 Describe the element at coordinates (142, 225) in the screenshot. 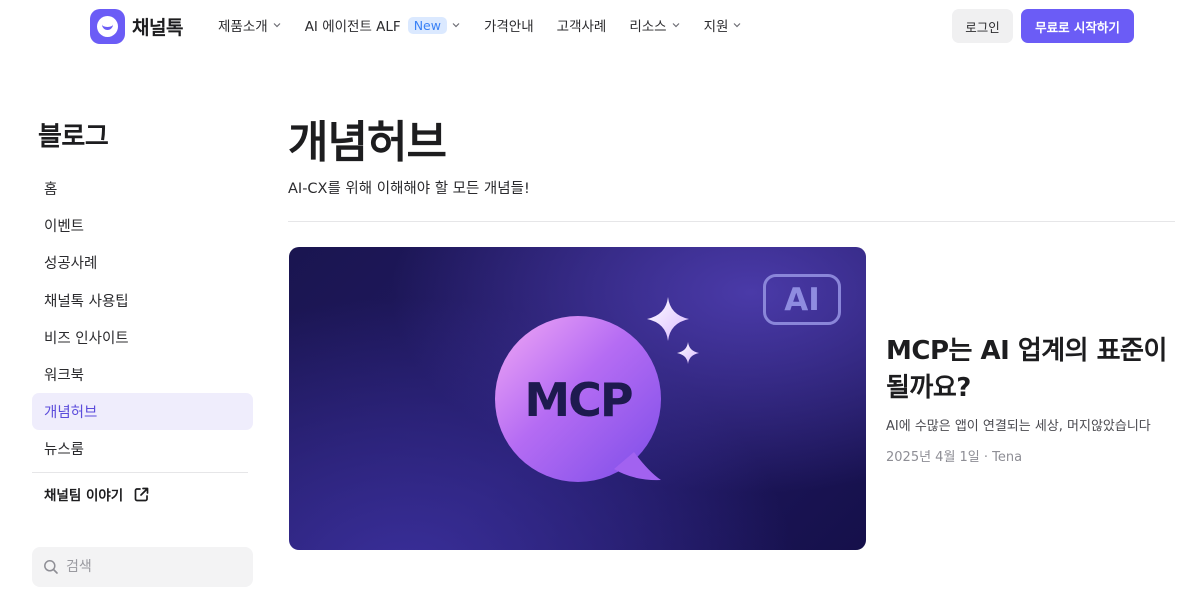

I see `sidebar-item-events: 이벤트` at that location.